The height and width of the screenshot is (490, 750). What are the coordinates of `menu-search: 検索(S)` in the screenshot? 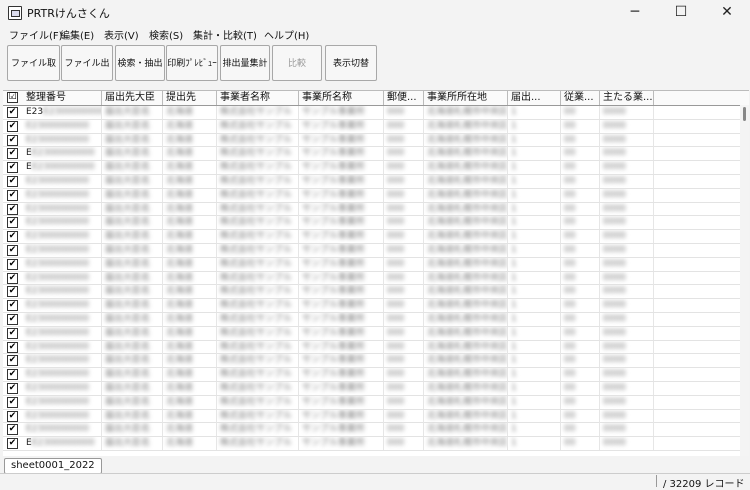 It's located at (166, 34).